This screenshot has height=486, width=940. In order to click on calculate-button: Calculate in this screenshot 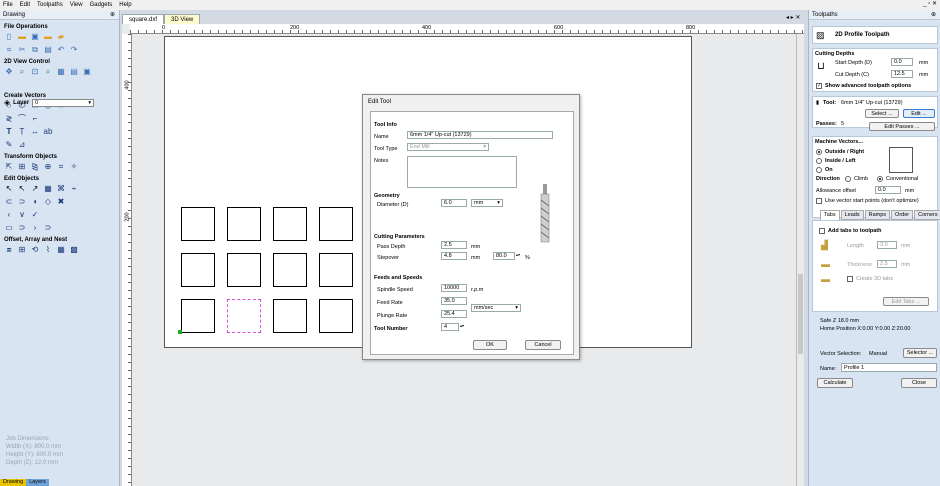, I will do `click(835, 383)`.